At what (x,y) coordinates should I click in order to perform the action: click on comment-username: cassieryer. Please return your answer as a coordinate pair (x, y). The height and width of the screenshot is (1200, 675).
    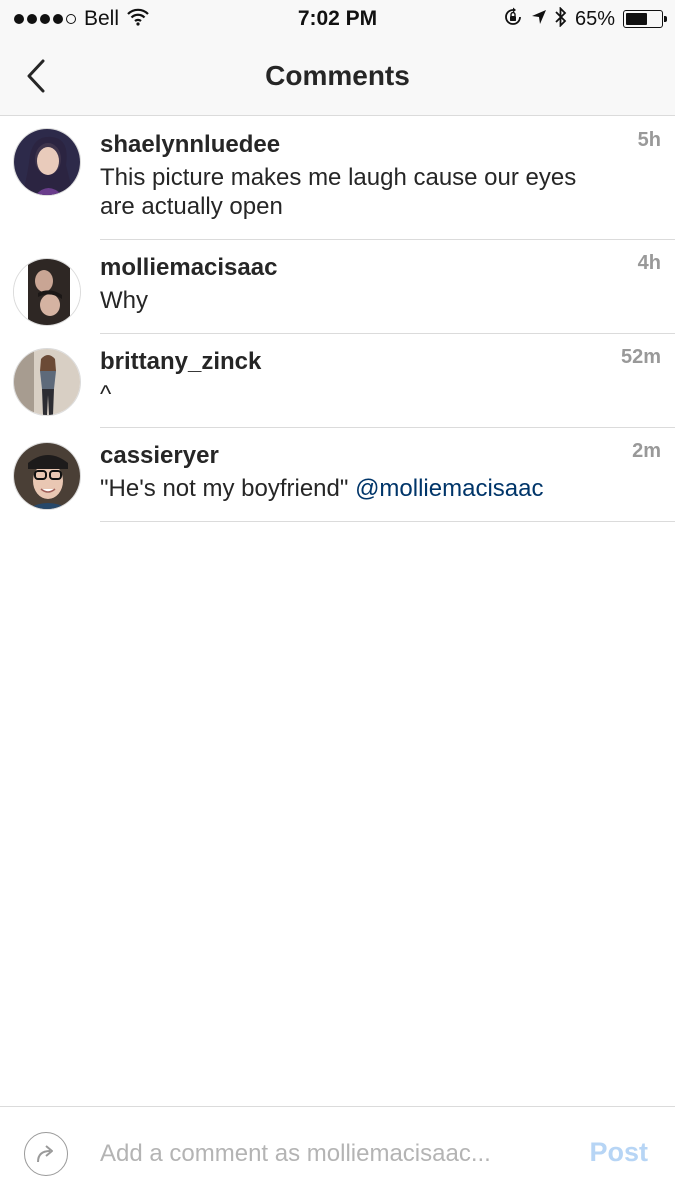
    Looking at the image, I should click on (352, 456).